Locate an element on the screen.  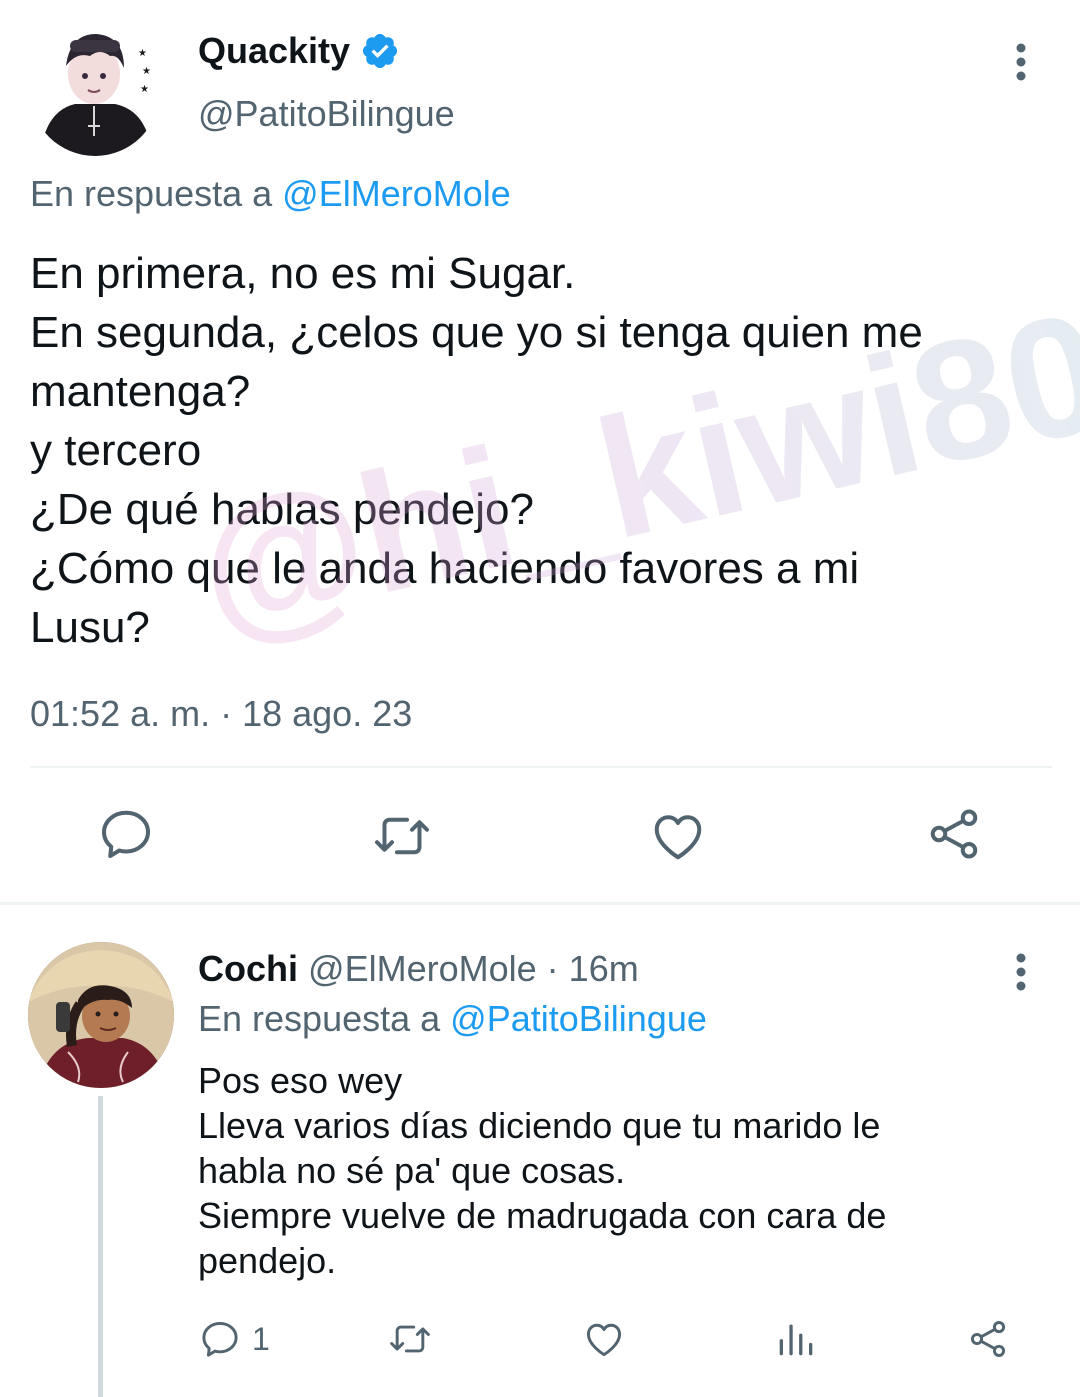
reply-button: 1 is located at coordinates (234, 1339).